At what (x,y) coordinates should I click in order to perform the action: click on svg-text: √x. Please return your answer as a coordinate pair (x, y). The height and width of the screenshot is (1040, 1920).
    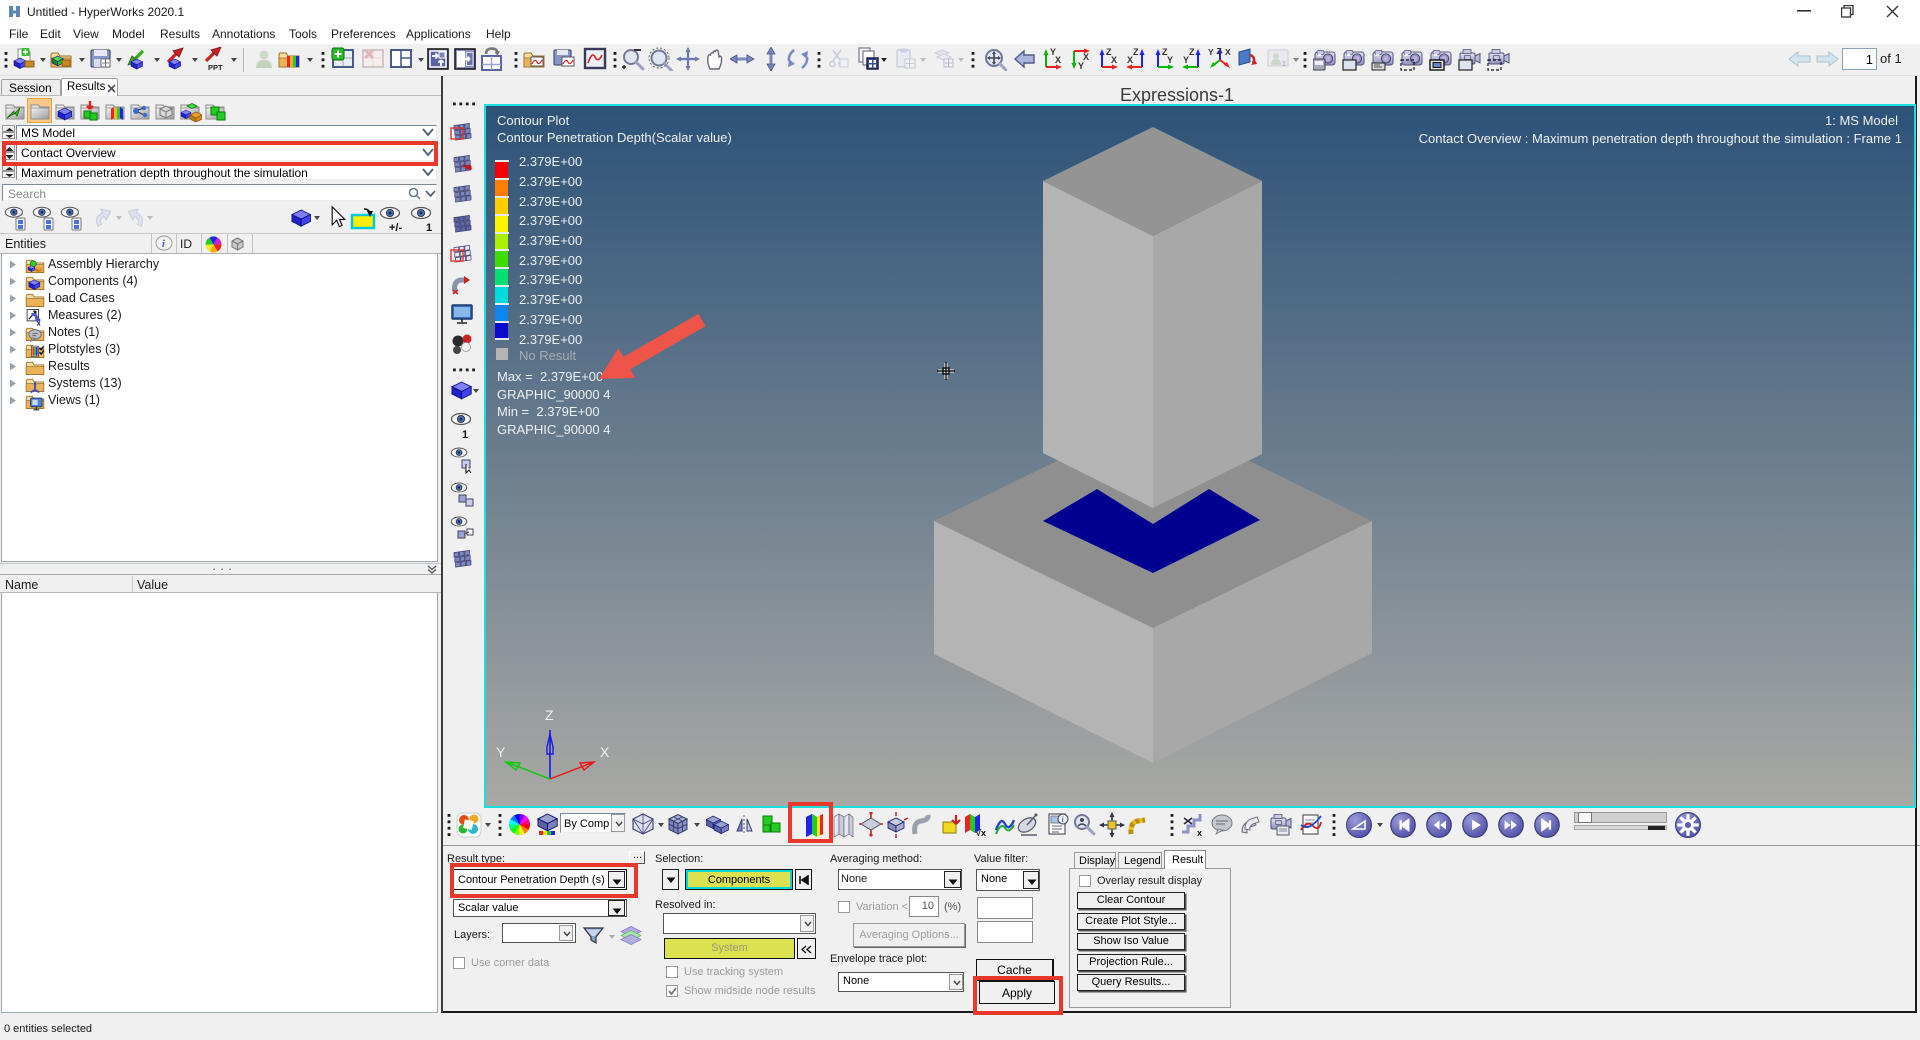
    Looking at the image, I should click on (981, 833).